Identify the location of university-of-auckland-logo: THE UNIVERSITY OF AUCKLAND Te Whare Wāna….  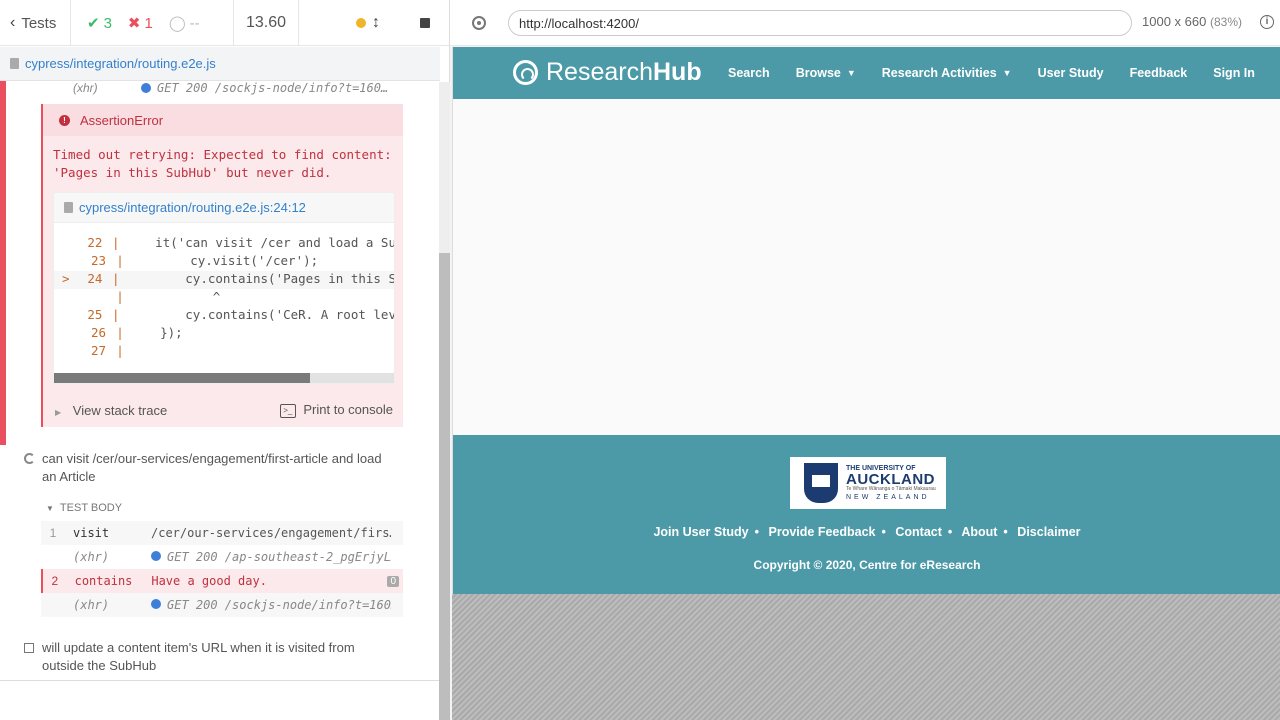
(868, 483).